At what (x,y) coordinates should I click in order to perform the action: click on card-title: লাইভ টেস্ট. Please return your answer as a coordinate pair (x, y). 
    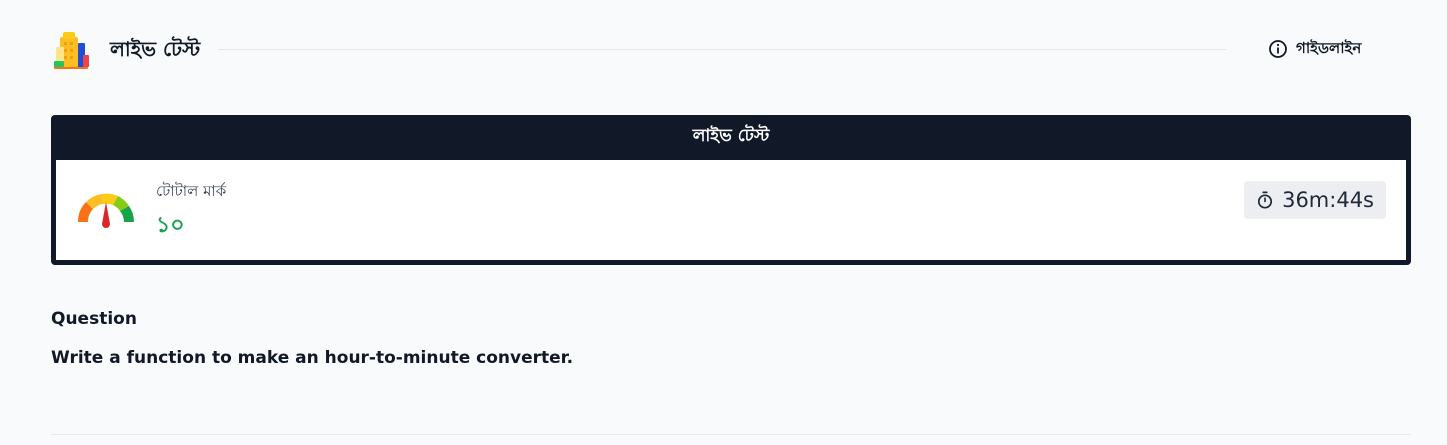
    Looking at the image, I should click on (731, 136).